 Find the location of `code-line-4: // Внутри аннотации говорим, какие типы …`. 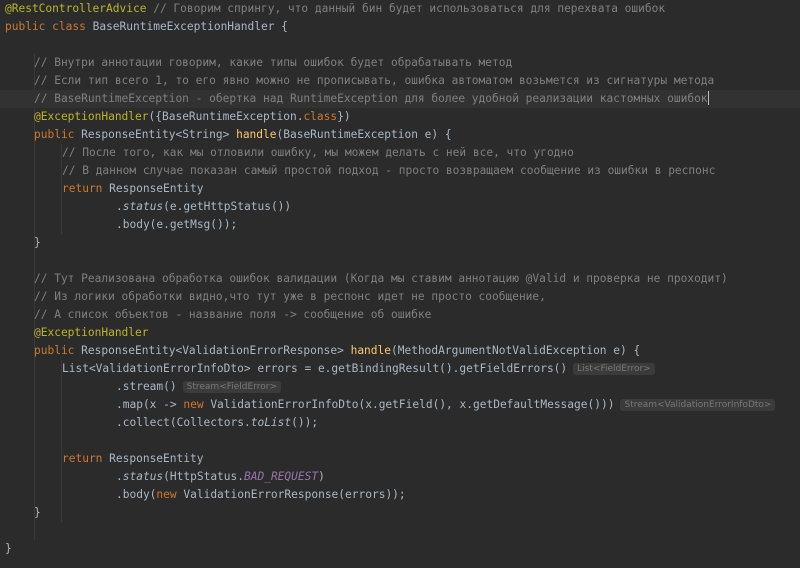

code-line-4: // Внутри аннотации говорим, какие типы … is located at coordinates (400, 63).